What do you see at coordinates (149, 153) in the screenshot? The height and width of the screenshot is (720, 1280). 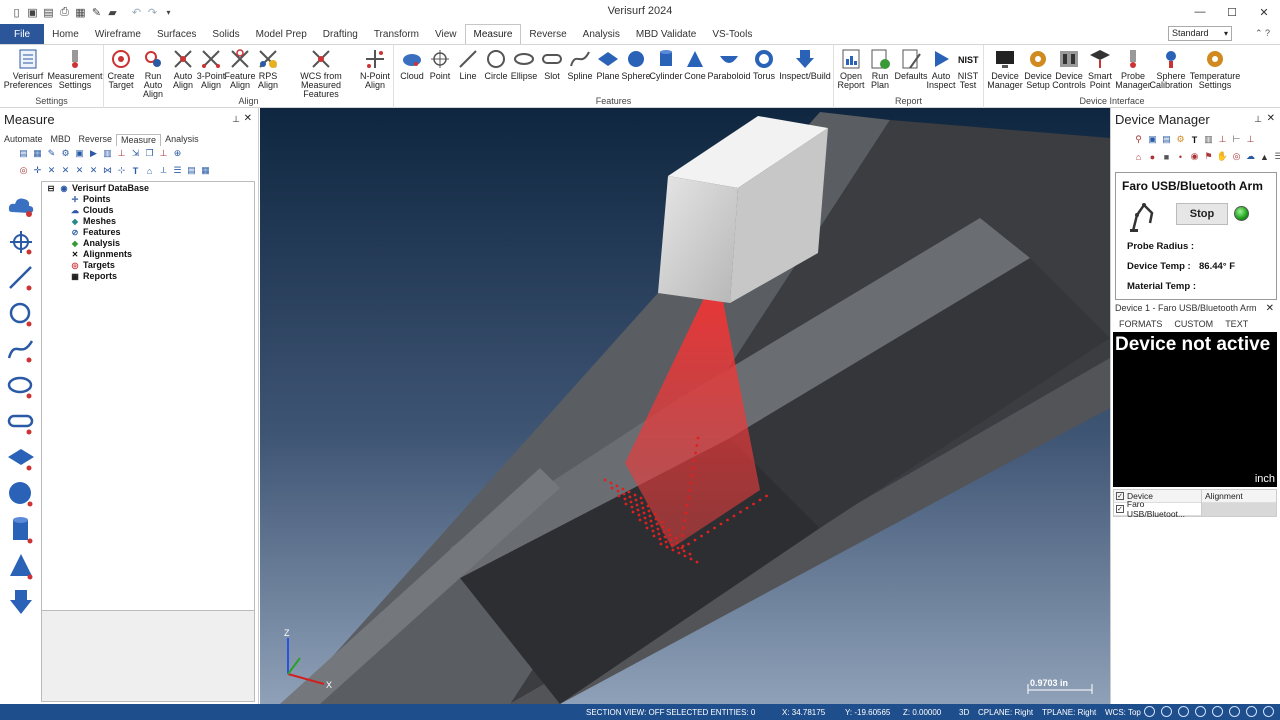 I see `copy-icon: ❐` at bounding box center [149, 153].